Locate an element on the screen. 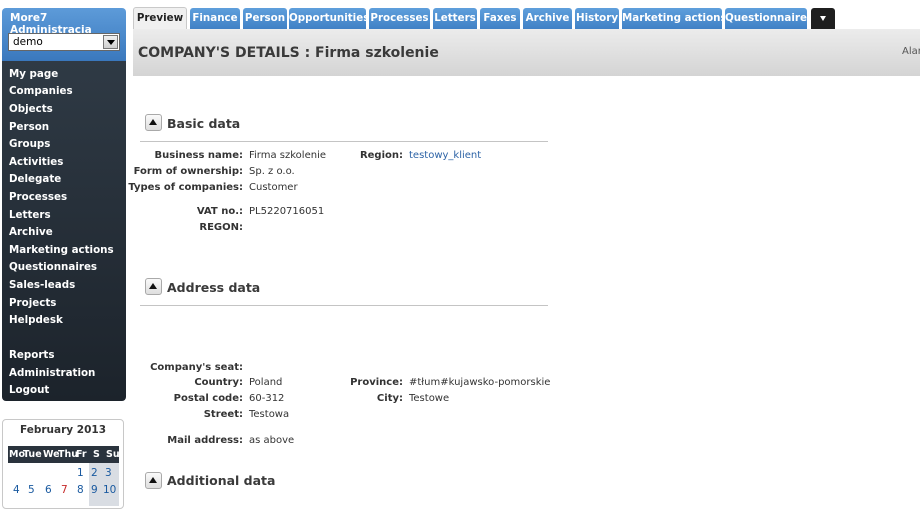 The image size is (920, 509). database-select-value: demo is located at coordinates (28, 42).